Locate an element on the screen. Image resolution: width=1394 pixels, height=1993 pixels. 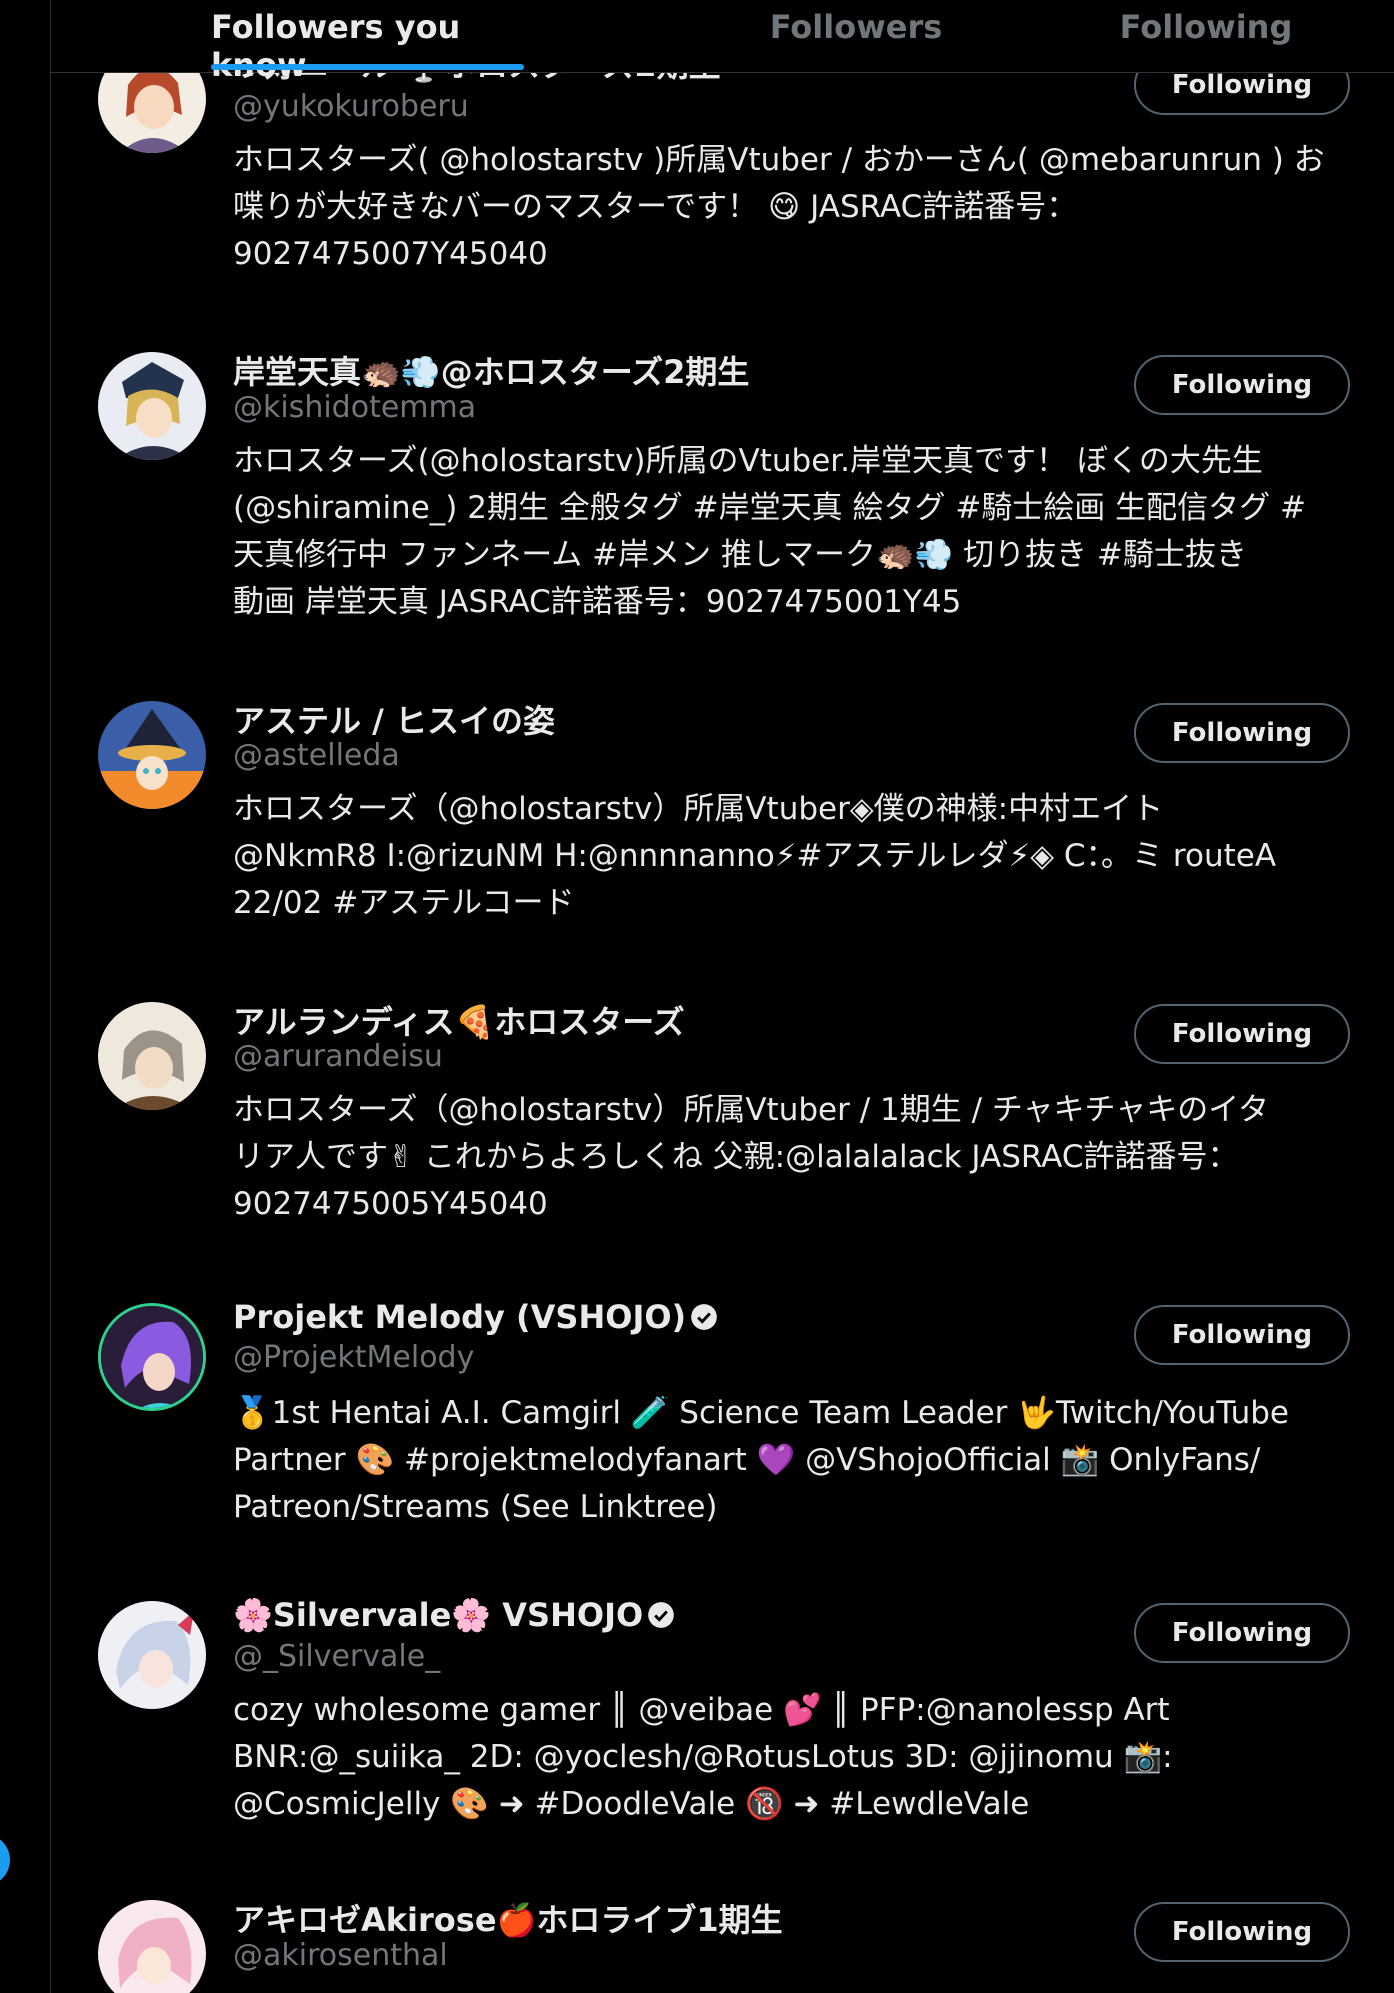
active-tab-indicator is located at coordinates (367, 67).